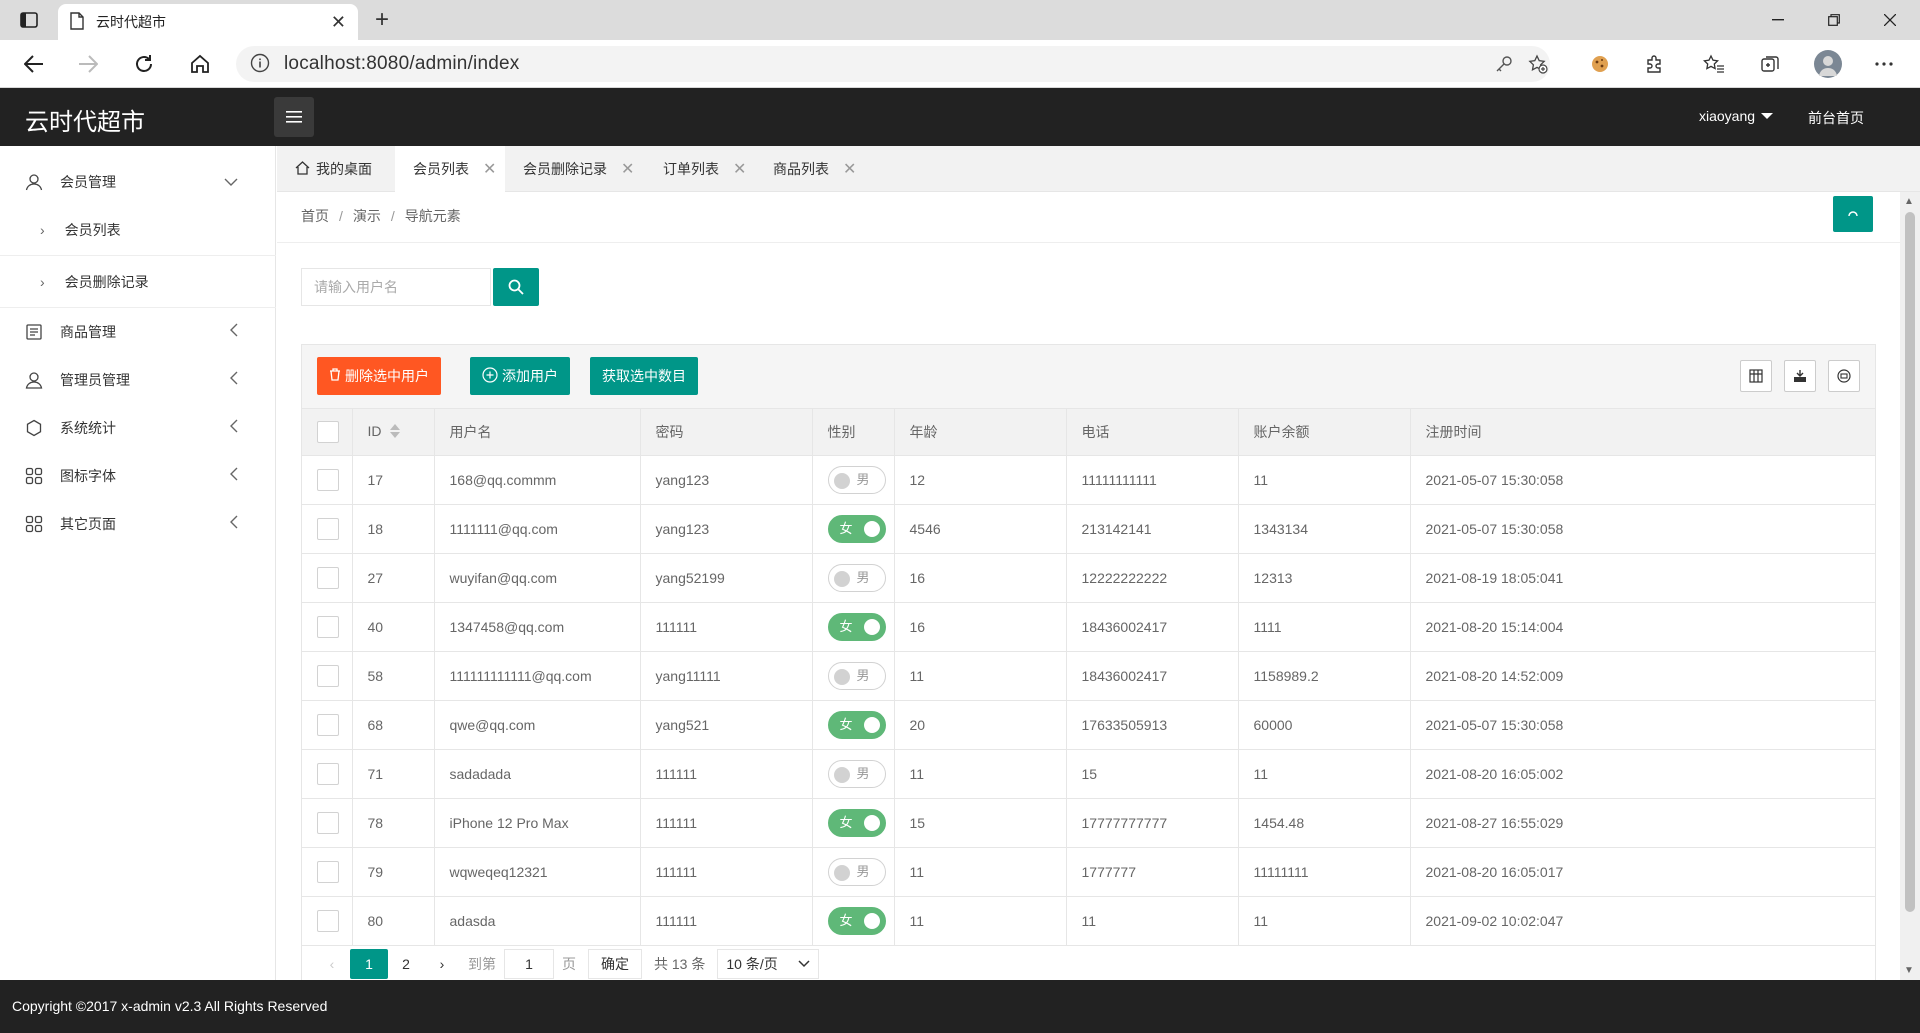  I want to click on minimize-icon, so click(1778, 20).